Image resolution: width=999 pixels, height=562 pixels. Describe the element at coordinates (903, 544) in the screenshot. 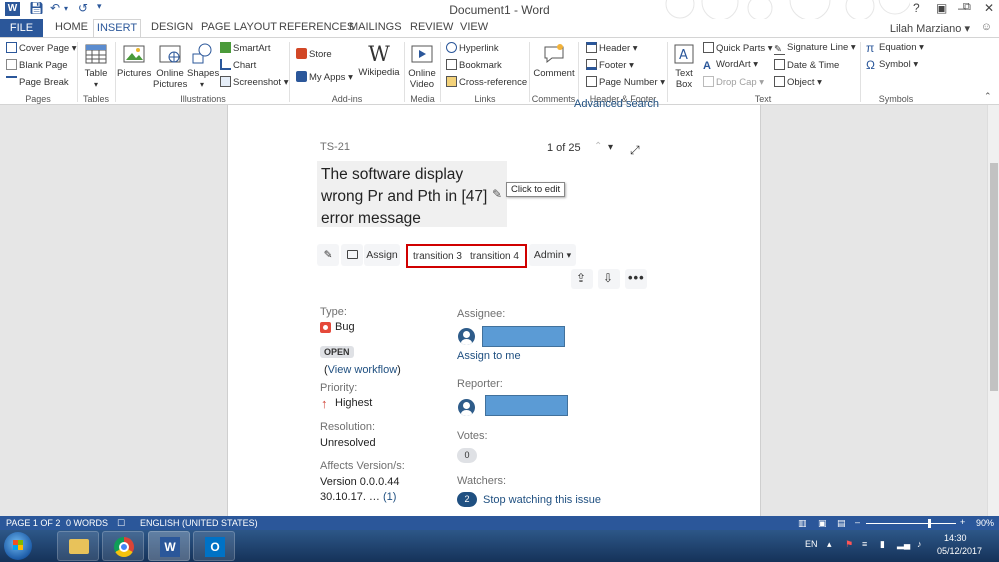

I see `tray-signal-icon: ▂▄` at that location.